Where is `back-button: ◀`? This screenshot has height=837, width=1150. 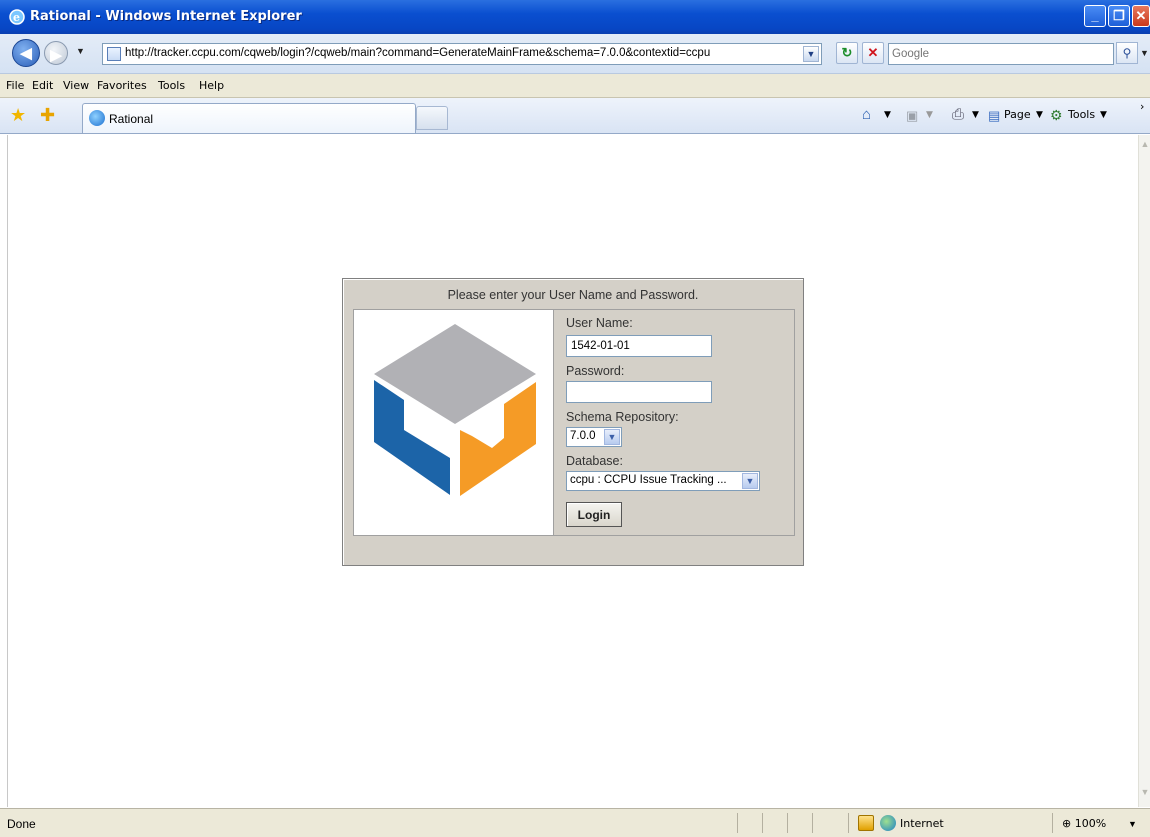
back-button: ◀ is located at coordinates (26, 53).